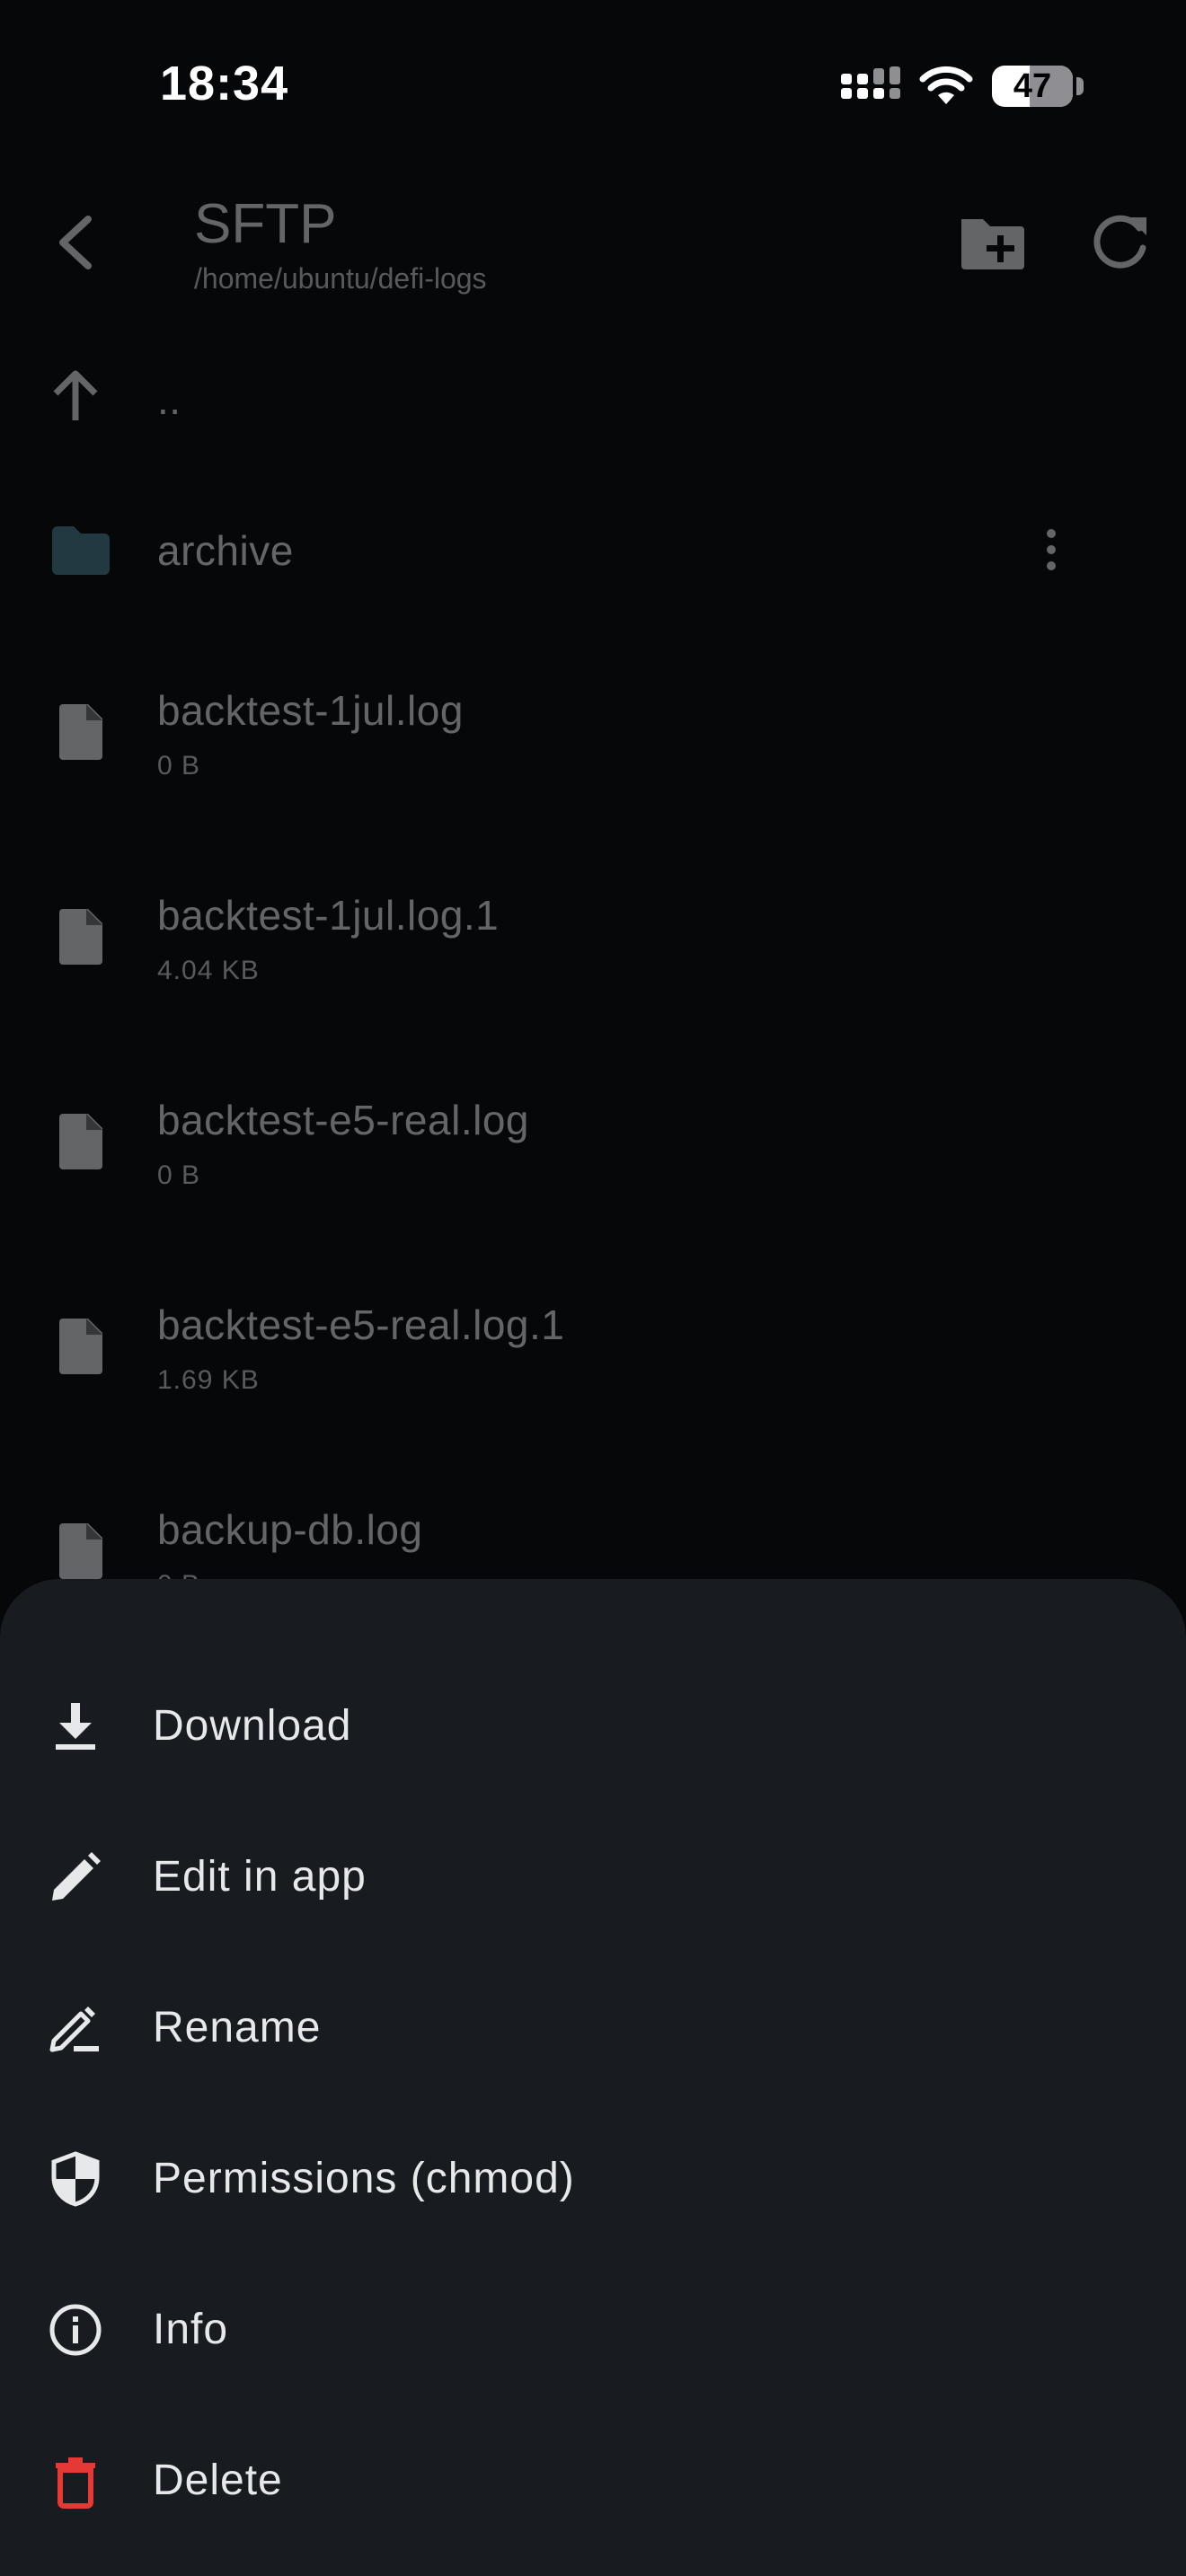 This screenshot has height=2576, width=1186. What do you see at coordinates (593, 2331) in the screenshot?
I see `action-info: Info` at bounding box center [593, 2331].